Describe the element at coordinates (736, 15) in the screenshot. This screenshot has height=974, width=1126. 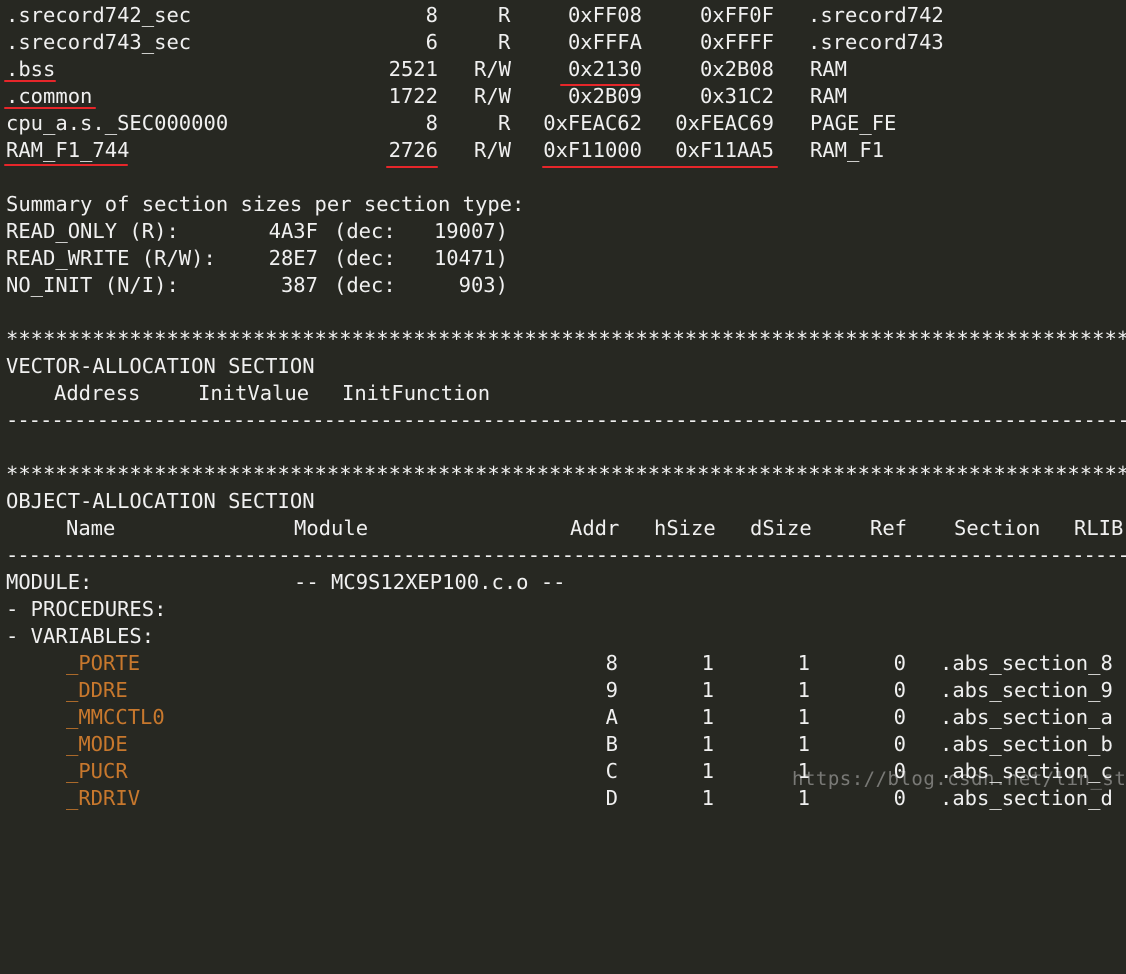
I see `section-to: 0xFF0F` at that location.